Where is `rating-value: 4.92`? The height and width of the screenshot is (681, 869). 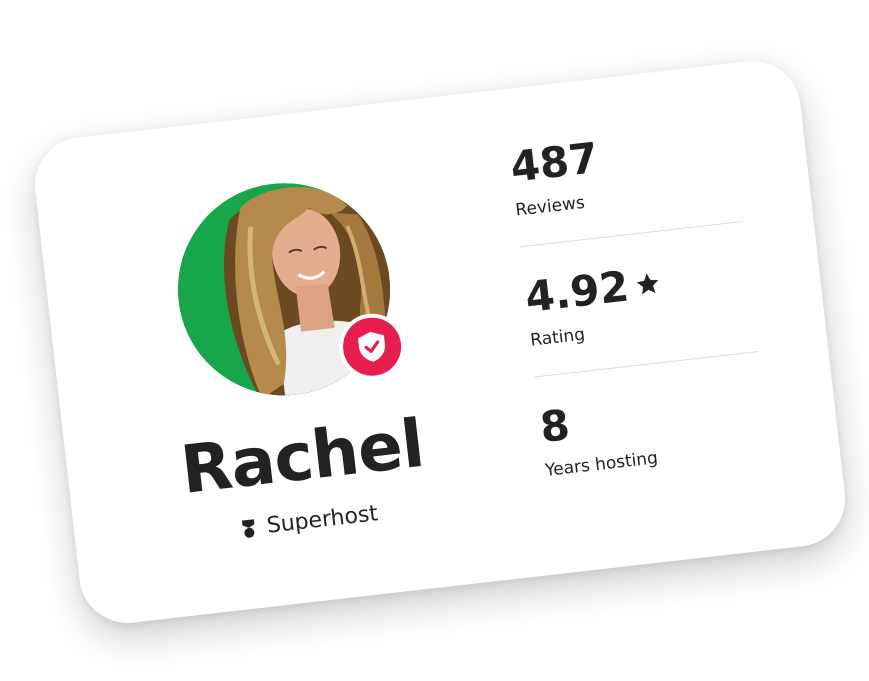
rating-value: 4.92 is located at coordinates (577, 291).